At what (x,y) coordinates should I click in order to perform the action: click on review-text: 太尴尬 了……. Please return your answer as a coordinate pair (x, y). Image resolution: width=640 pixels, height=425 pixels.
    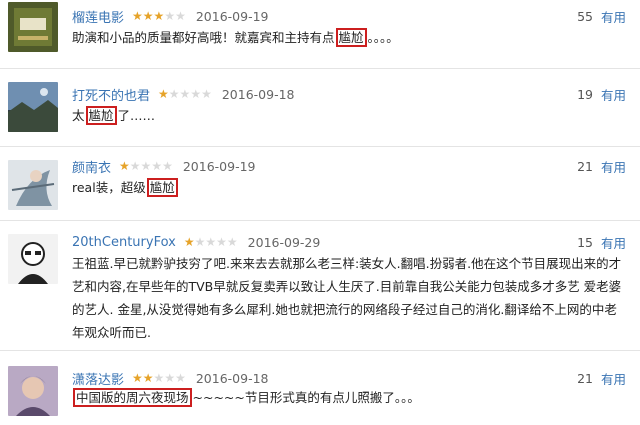
    Looking at the image, I should click on (352, 116).